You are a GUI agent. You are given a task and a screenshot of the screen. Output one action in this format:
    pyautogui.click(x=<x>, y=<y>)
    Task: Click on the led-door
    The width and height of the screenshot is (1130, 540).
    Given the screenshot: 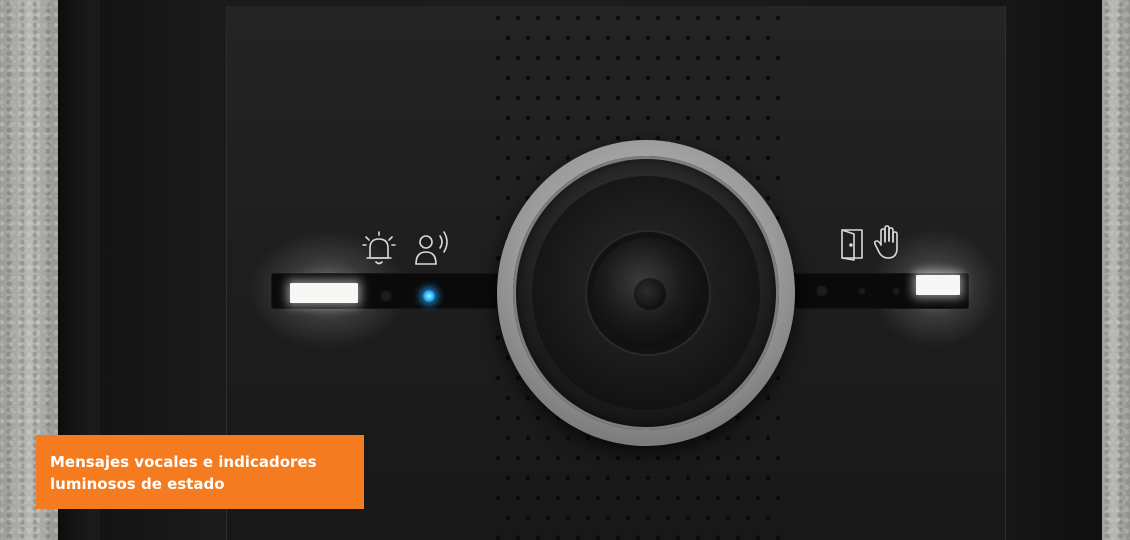 What is the action you would take?
    pyautogui.click(x=822, y=291)
    